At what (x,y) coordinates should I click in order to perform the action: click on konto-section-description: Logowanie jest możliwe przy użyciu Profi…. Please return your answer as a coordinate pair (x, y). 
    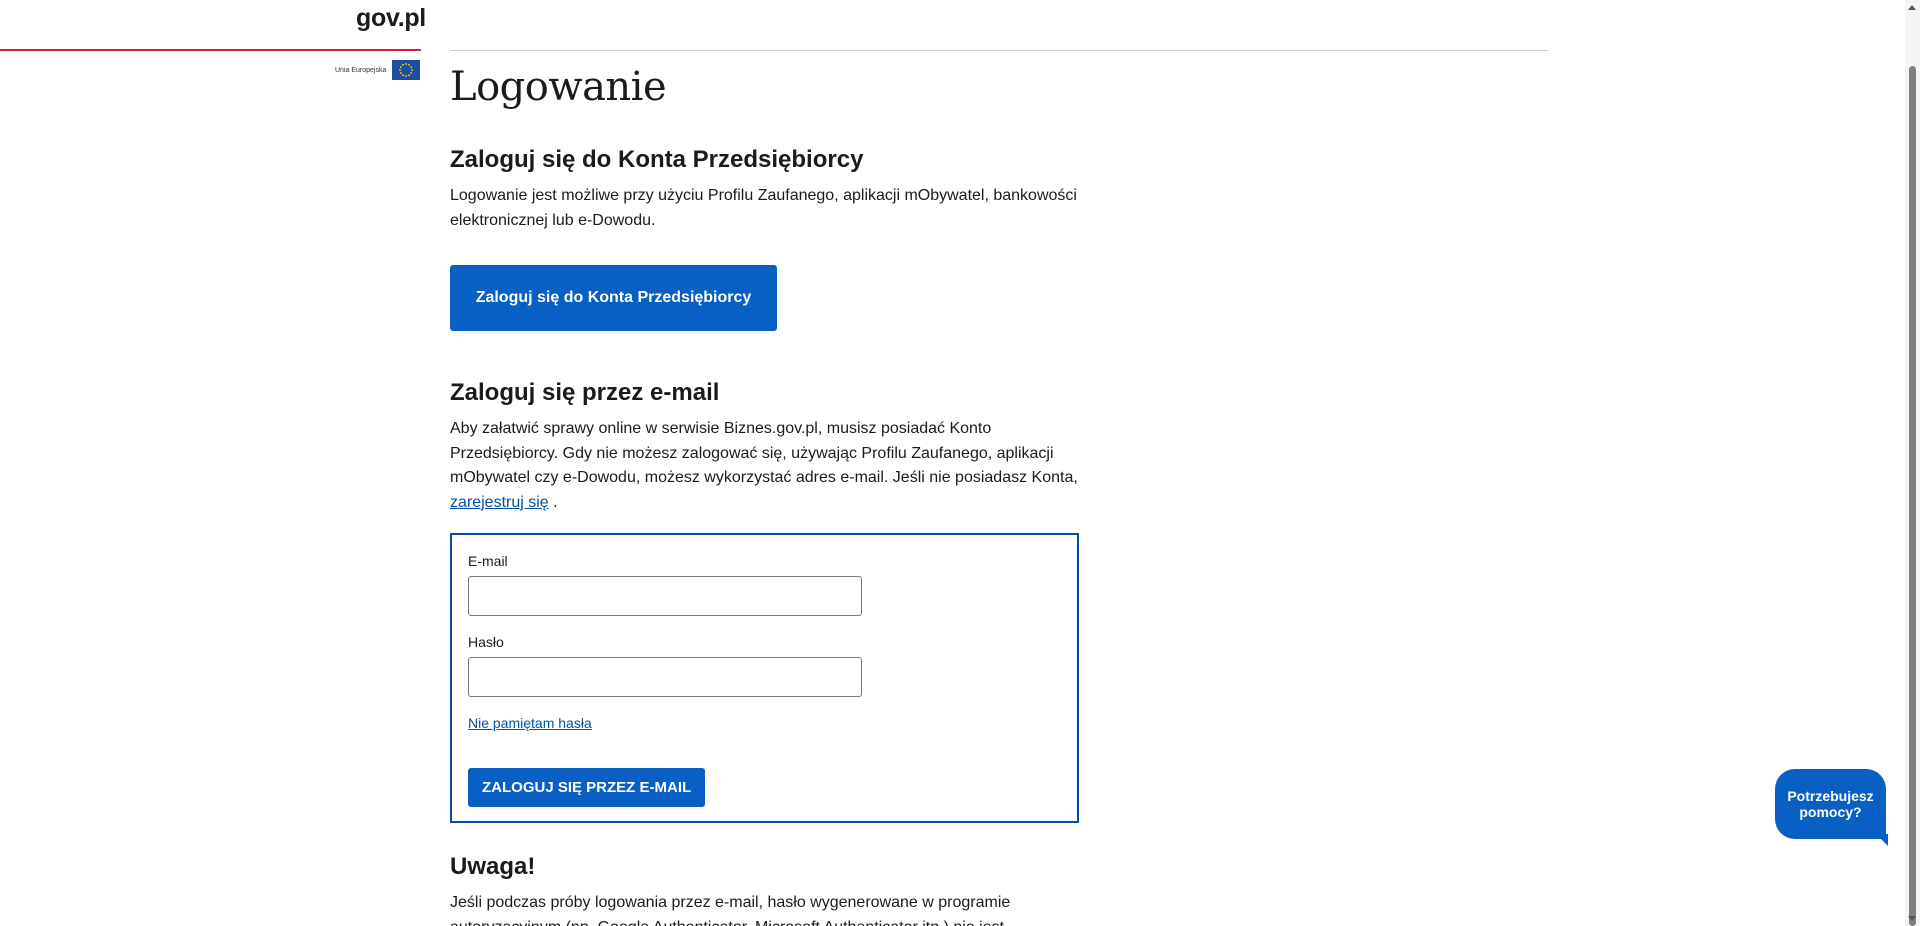
    Looking at the image, I should click on (763, 208).